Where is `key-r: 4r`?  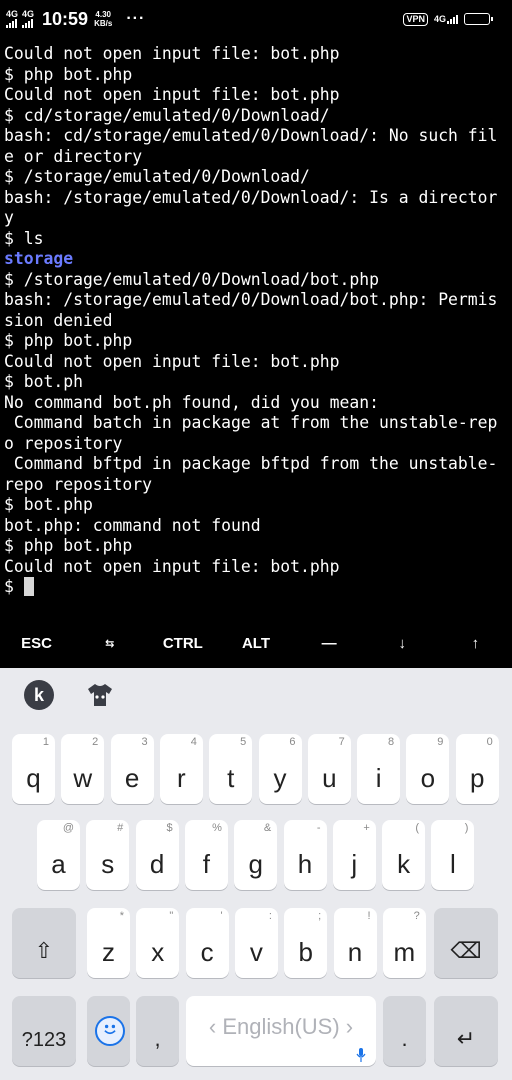 key-r: 4r is located at coordinates (181, 769).